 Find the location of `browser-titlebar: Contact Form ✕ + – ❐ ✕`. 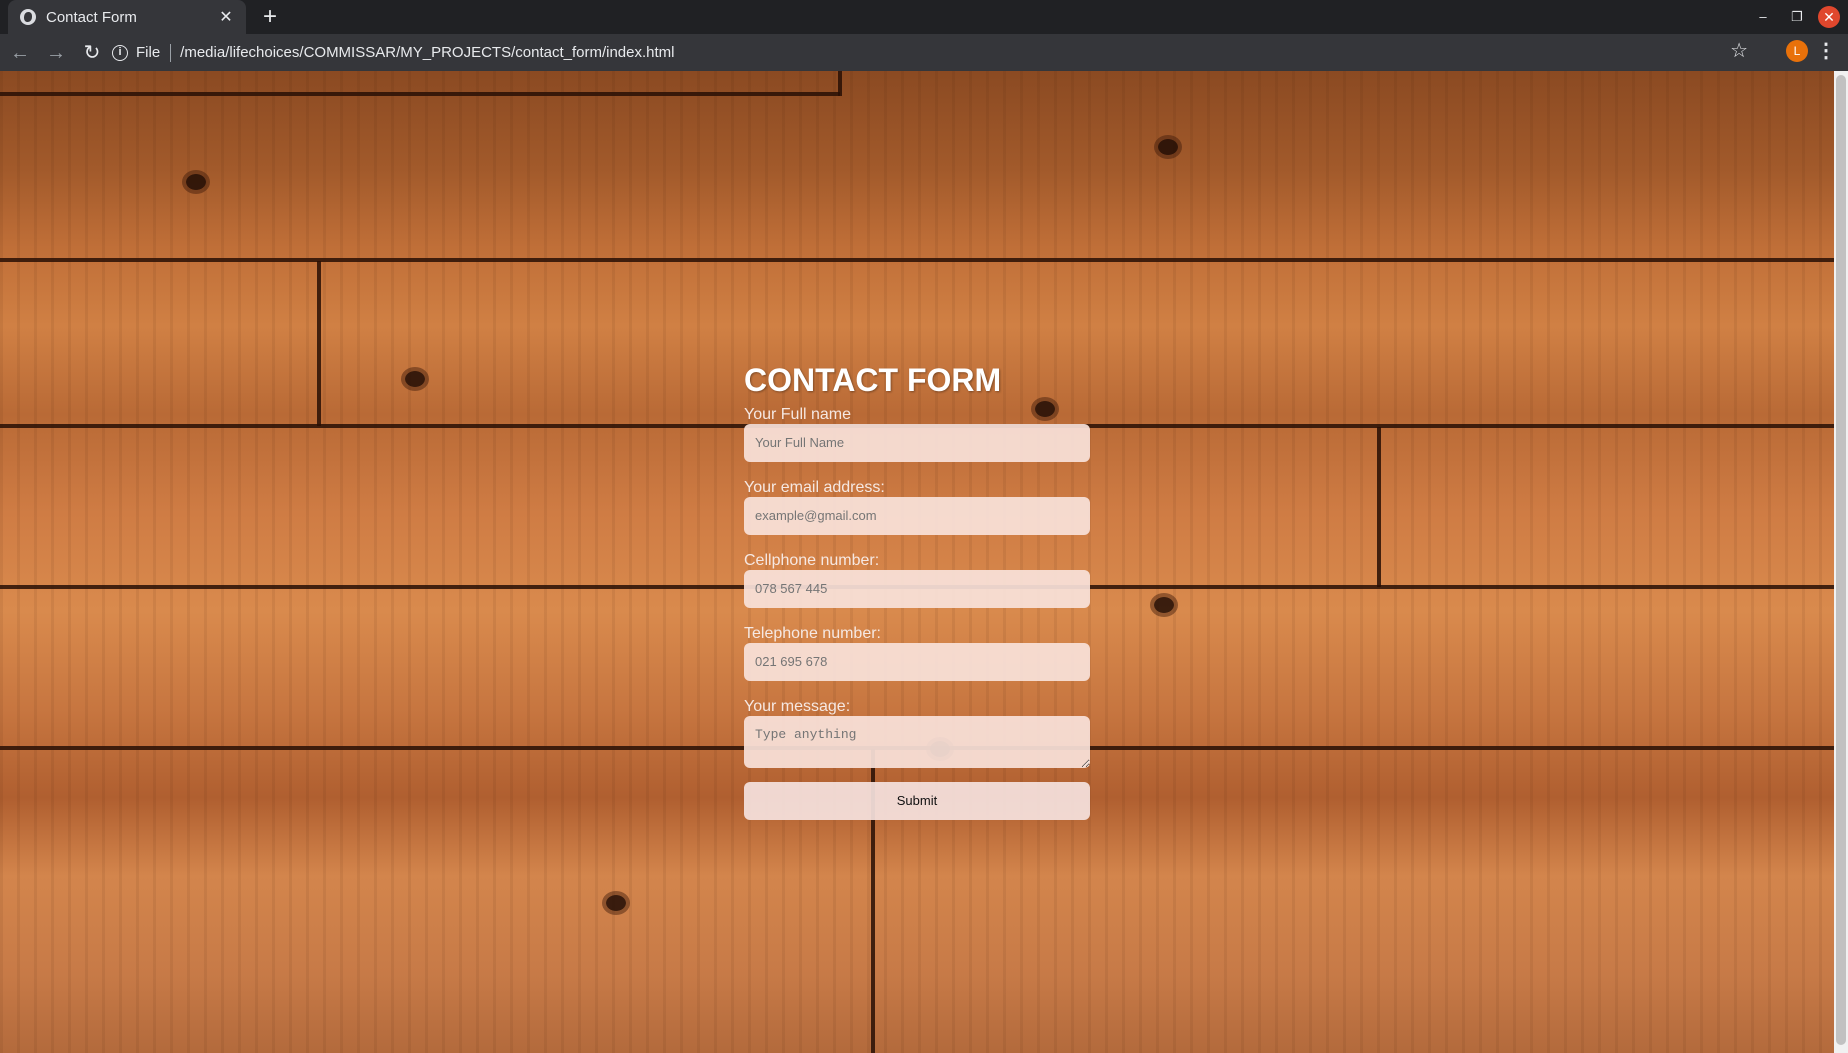

browser-titlebar: Contact Form ✕ + – ❐ ✕ is located at coordinates (924, 17).